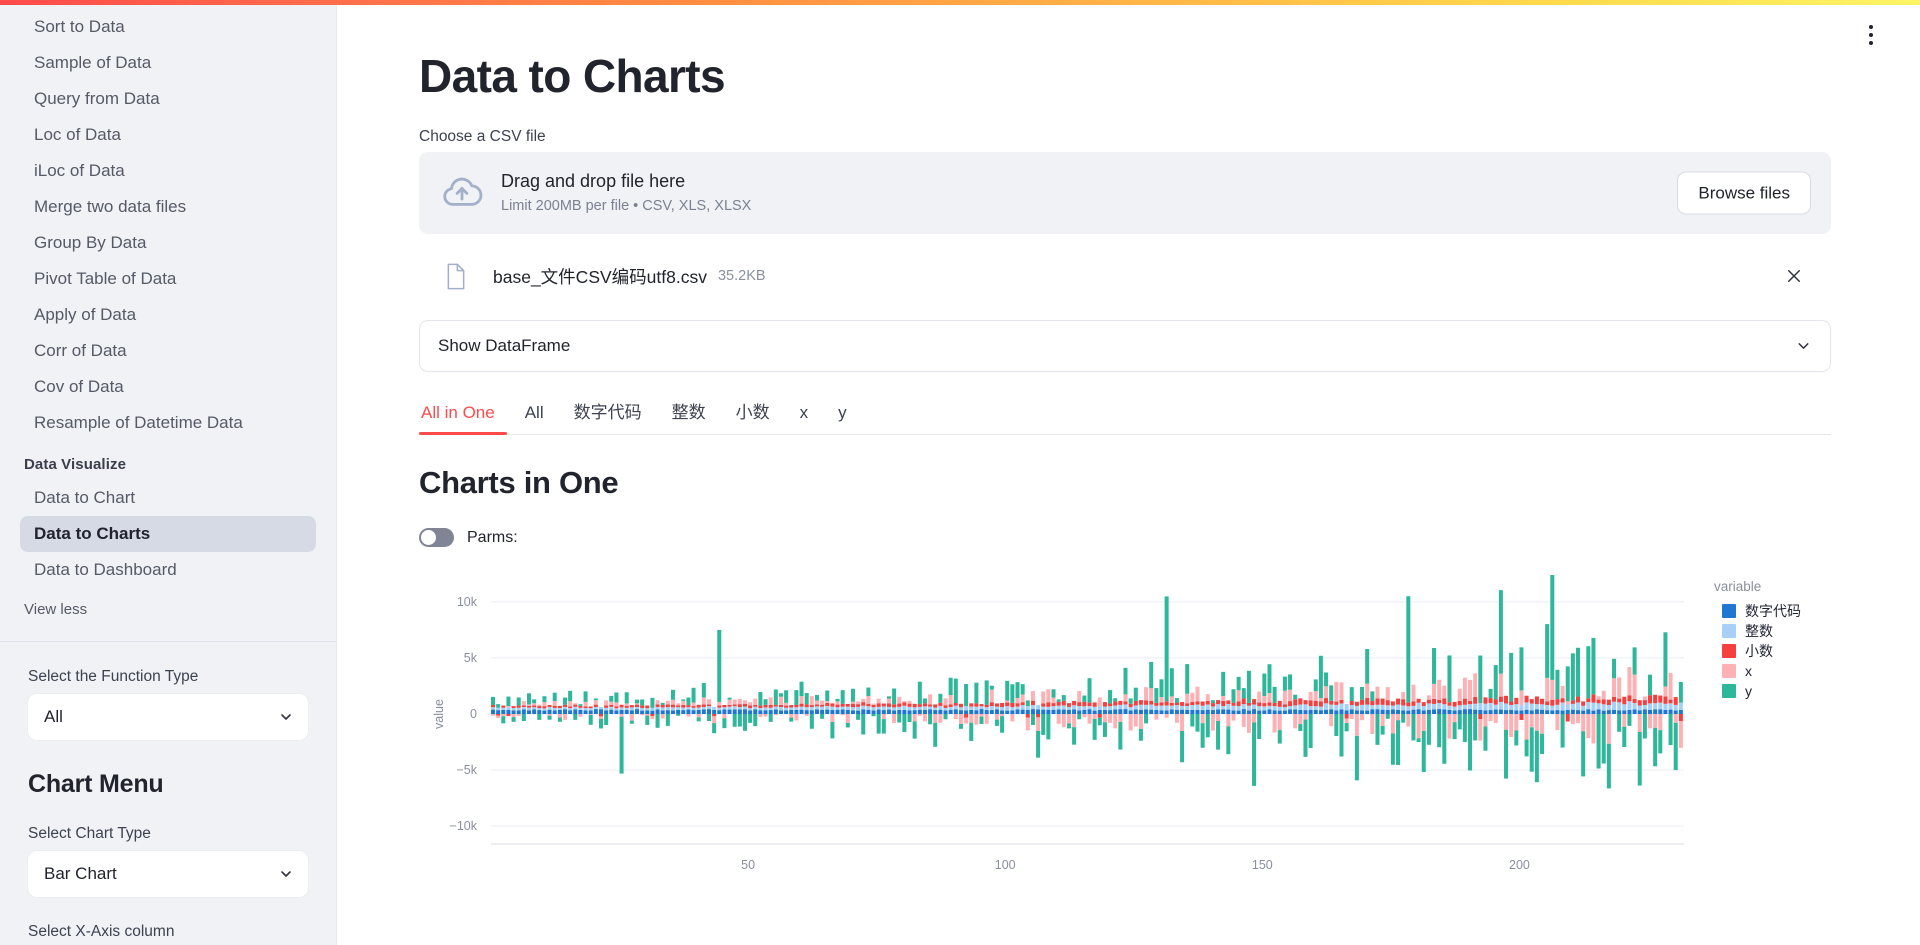 This screenshot has height=945, width=1920. I want to click on sidebar-section-data-visualize: Data Visualize, so click(75, 464).